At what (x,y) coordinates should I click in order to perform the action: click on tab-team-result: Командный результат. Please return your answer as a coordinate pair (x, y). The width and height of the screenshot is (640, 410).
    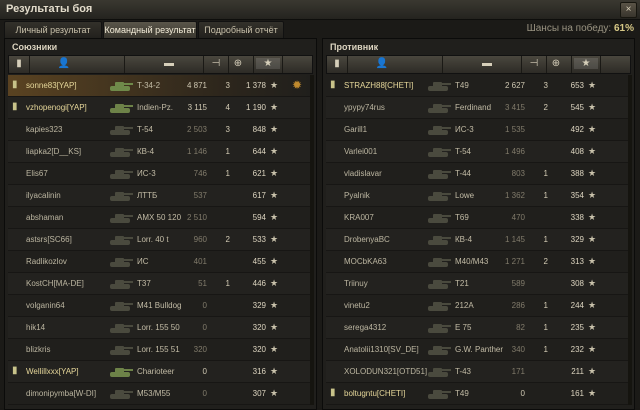
    Looking at the image, I should click on (150, 30).